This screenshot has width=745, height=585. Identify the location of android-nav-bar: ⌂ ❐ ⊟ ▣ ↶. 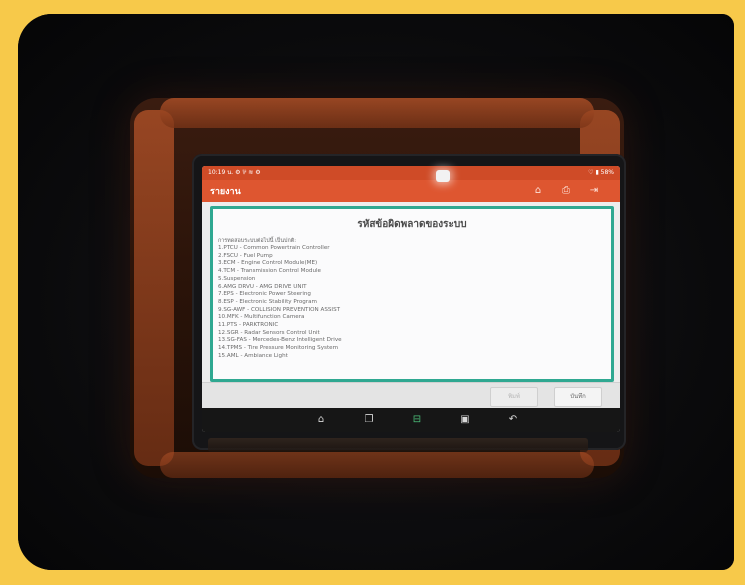
(411, 420).